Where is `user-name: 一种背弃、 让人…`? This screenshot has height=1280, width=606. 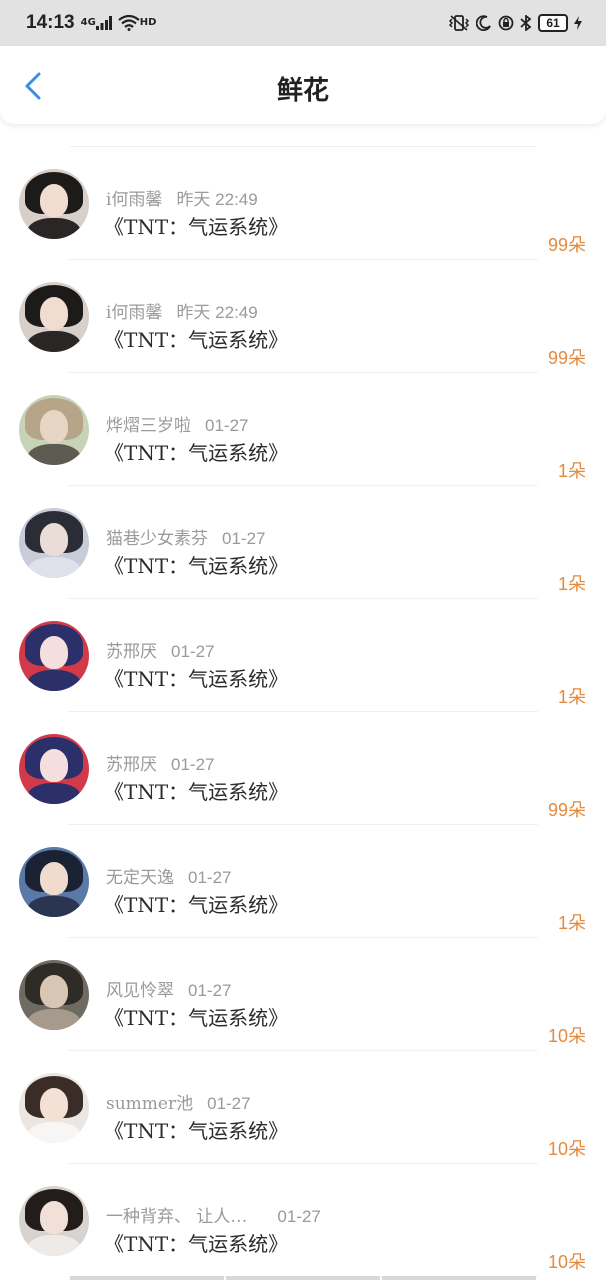
user-name: 一种背弃、 让人… is located at coordinates (176, 1217).